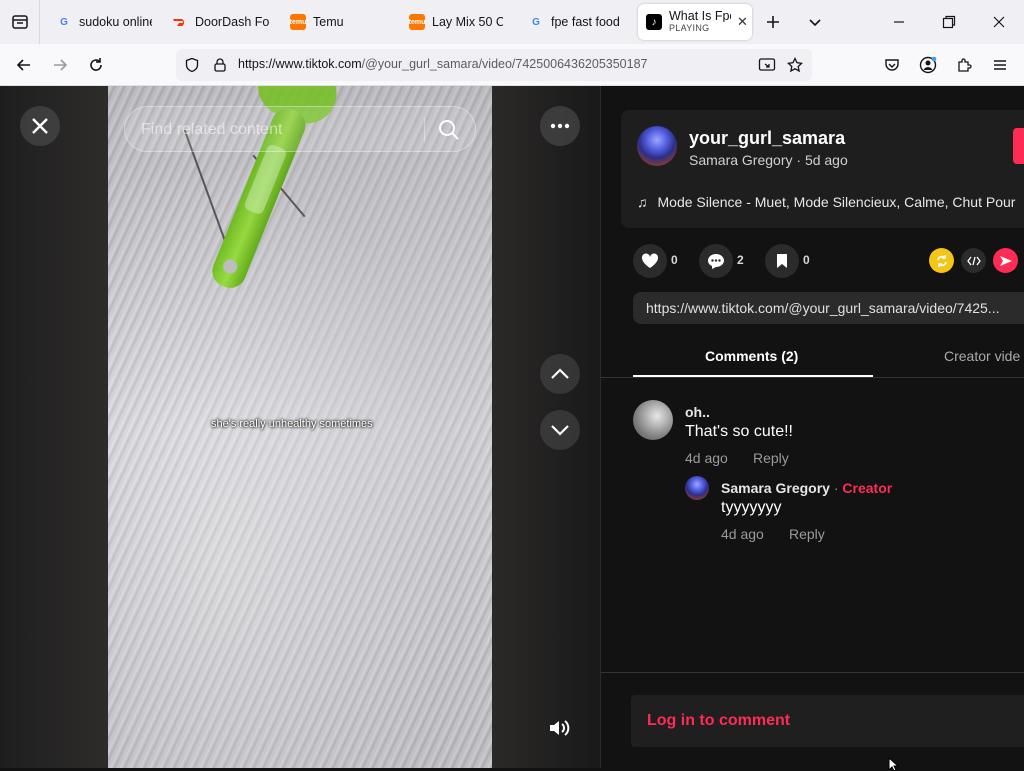  I want to click on search-icon, so click(449, 130).